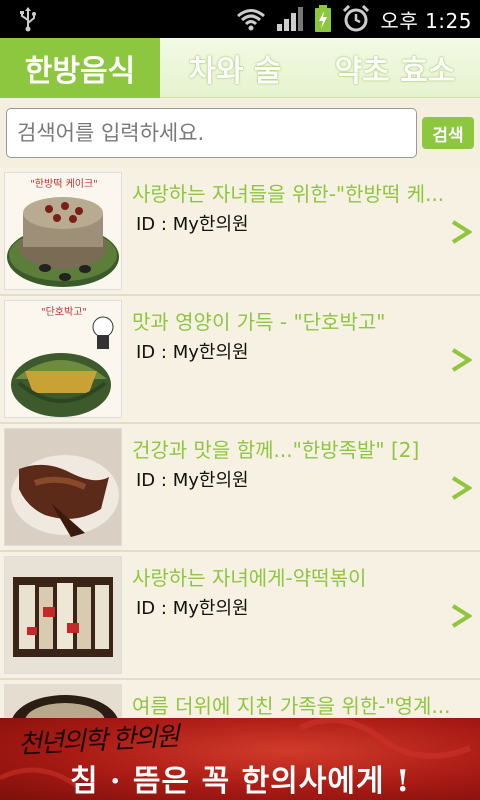 This screenshot has width=480, height=800. Describe the element at coordinates (240, 781) in the screenshot. I see `ad-headline: 침 · 뜸은 꼭 한의사에게 !` at that location.